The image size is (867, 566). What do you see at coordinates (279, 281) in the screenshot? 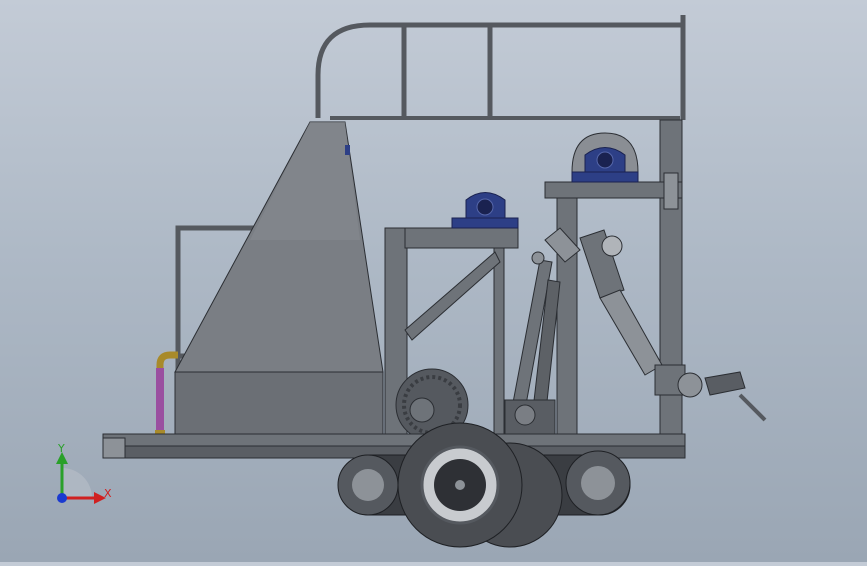
I see `hopper` at bounding box center [279, 281].